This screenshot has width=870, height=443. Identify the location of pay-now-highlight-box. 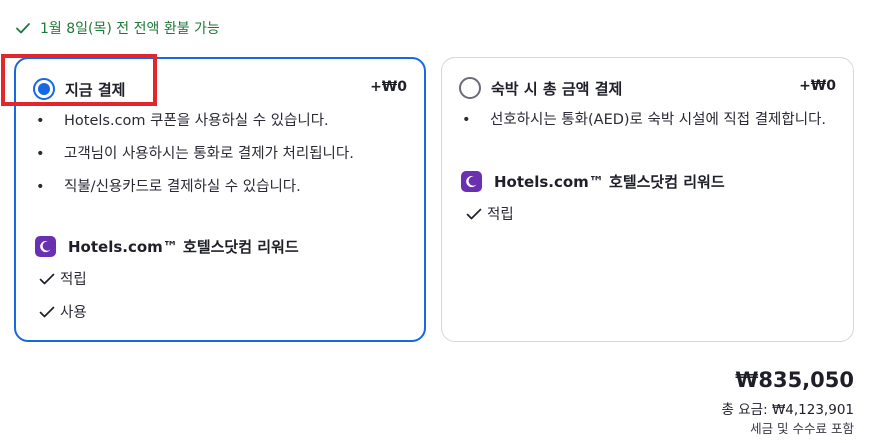
(79, 80).